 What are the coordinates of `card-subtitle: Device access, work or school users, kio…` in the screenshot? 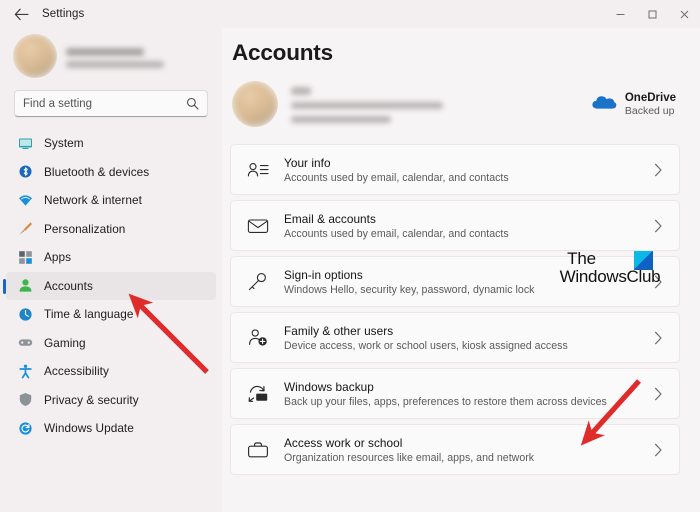 It's located at (426, 345).